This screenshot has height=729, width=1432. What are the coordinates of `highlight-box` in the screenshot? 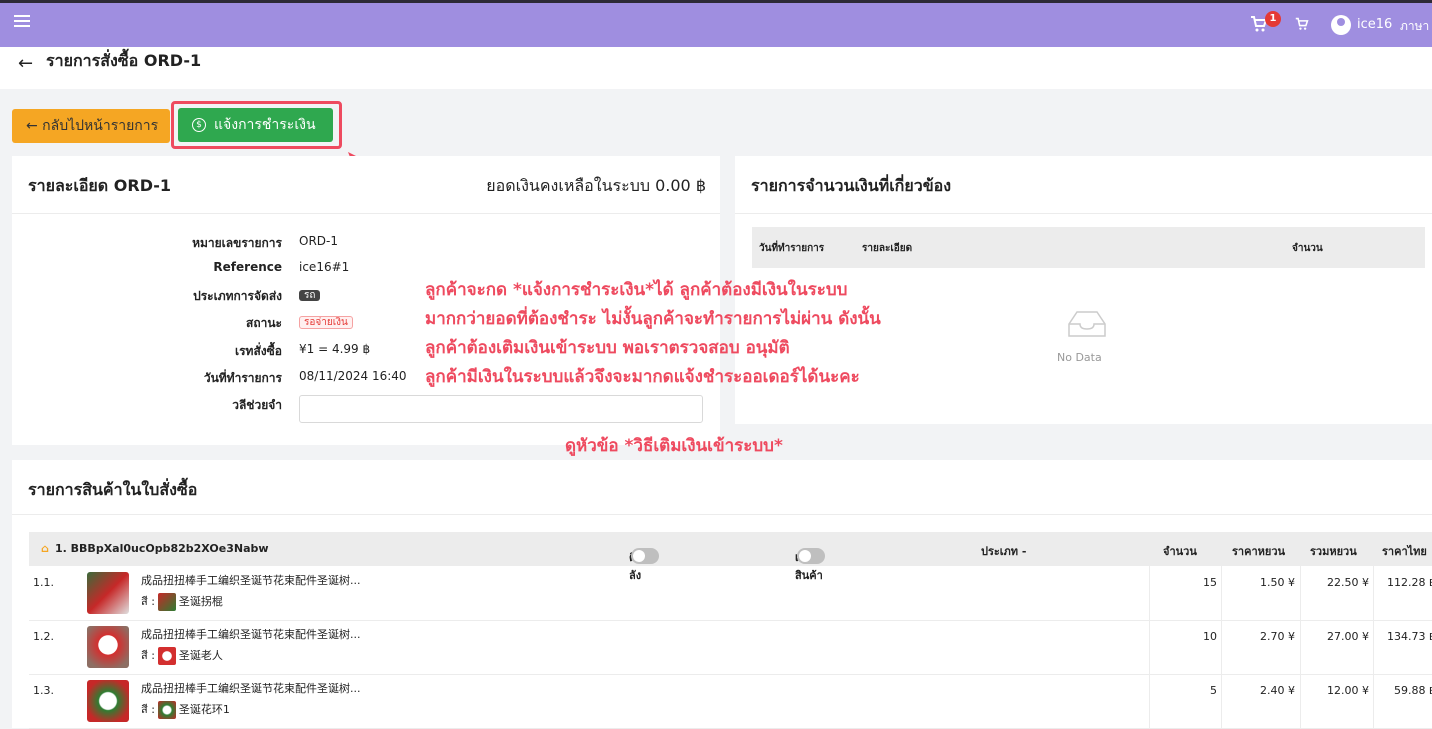 It's located at (256, 125).